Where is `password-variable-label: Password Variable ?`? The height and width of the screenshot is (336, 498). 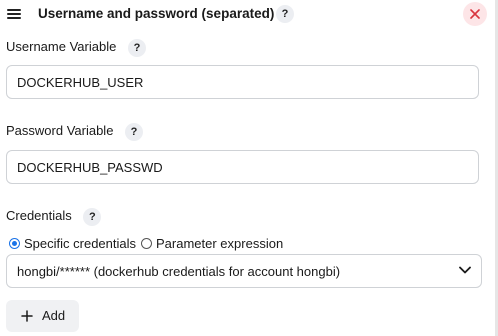 password-variable-label: Password Variable ? is located at coordinates (75, 132).